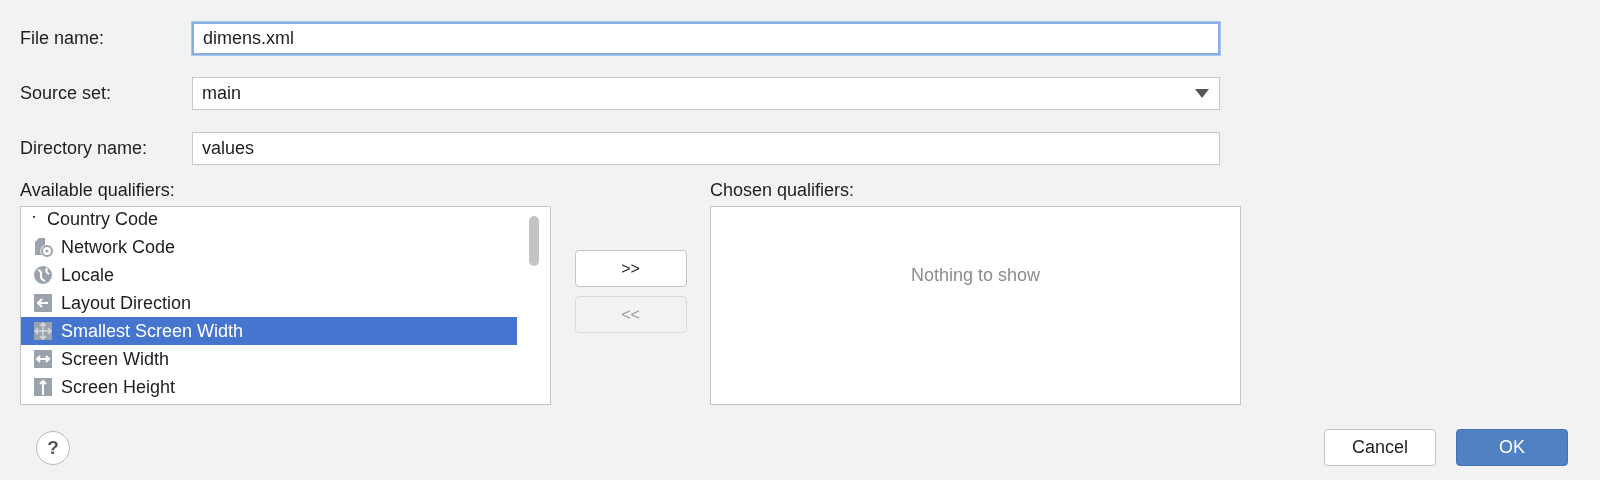  What do you see at coordinates (706, 148) in the screenshot?
I see `input-field: values` at bounding box center [706, 148].